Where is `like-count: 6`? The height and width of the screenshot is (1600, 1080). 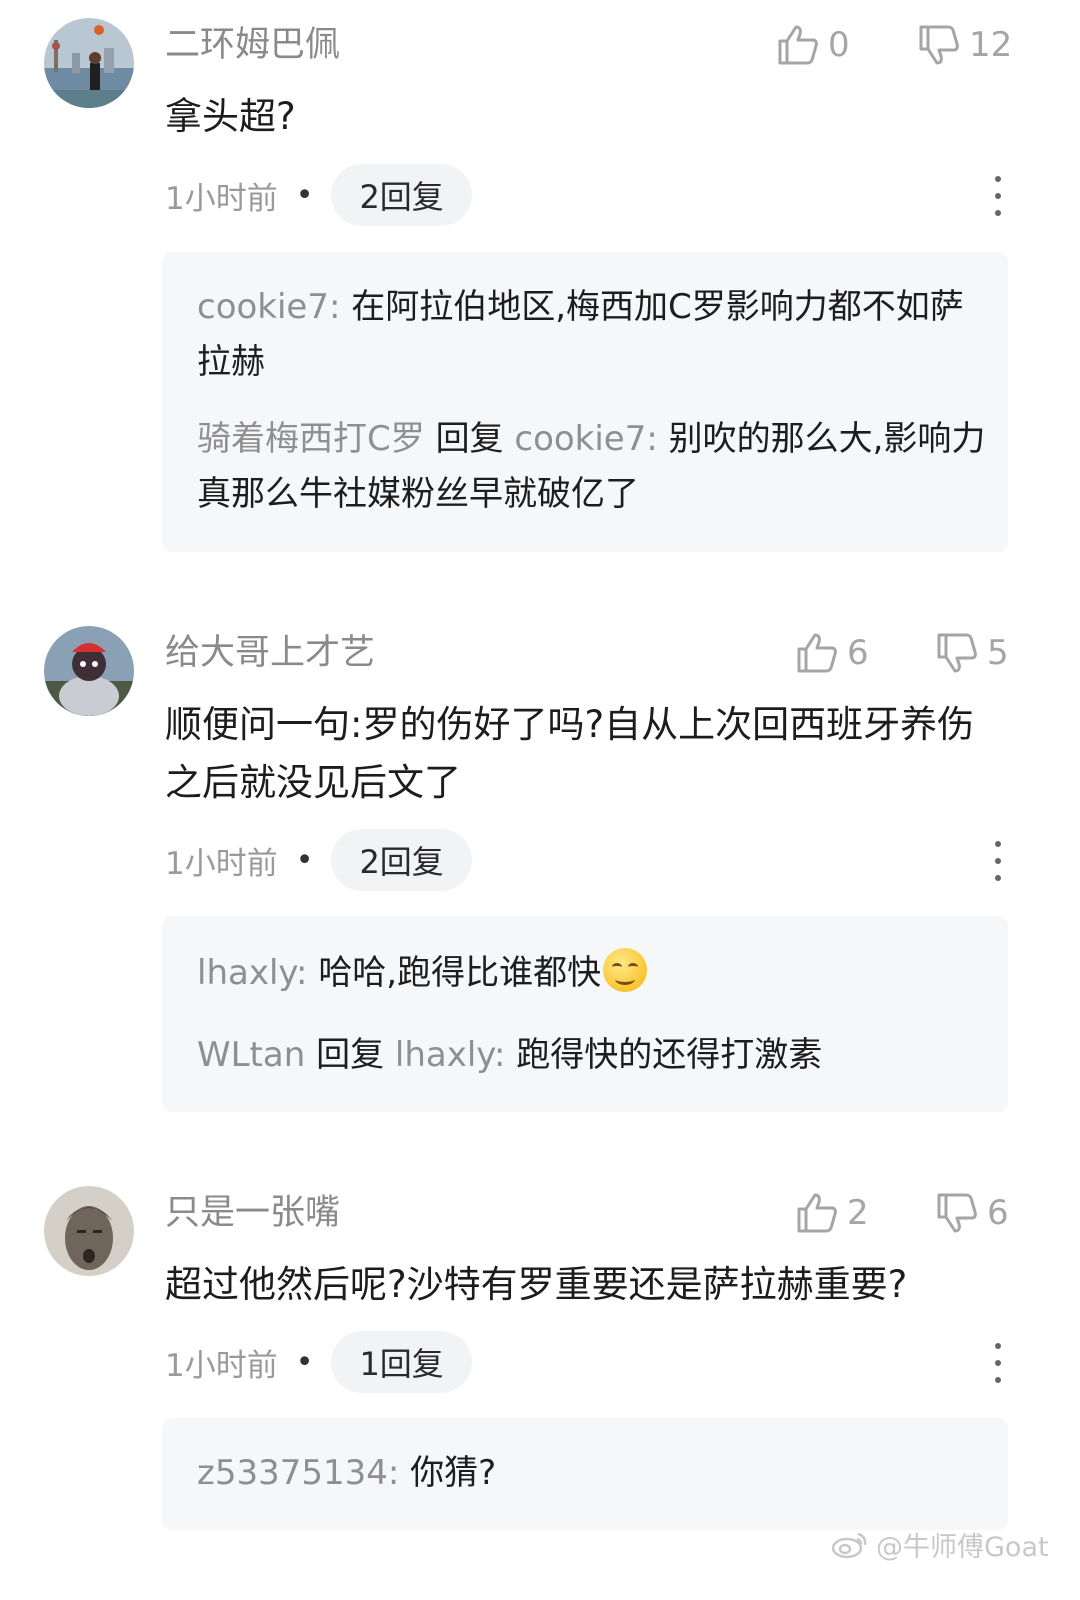
like-count: 6 is located at coordinates (858, 653).